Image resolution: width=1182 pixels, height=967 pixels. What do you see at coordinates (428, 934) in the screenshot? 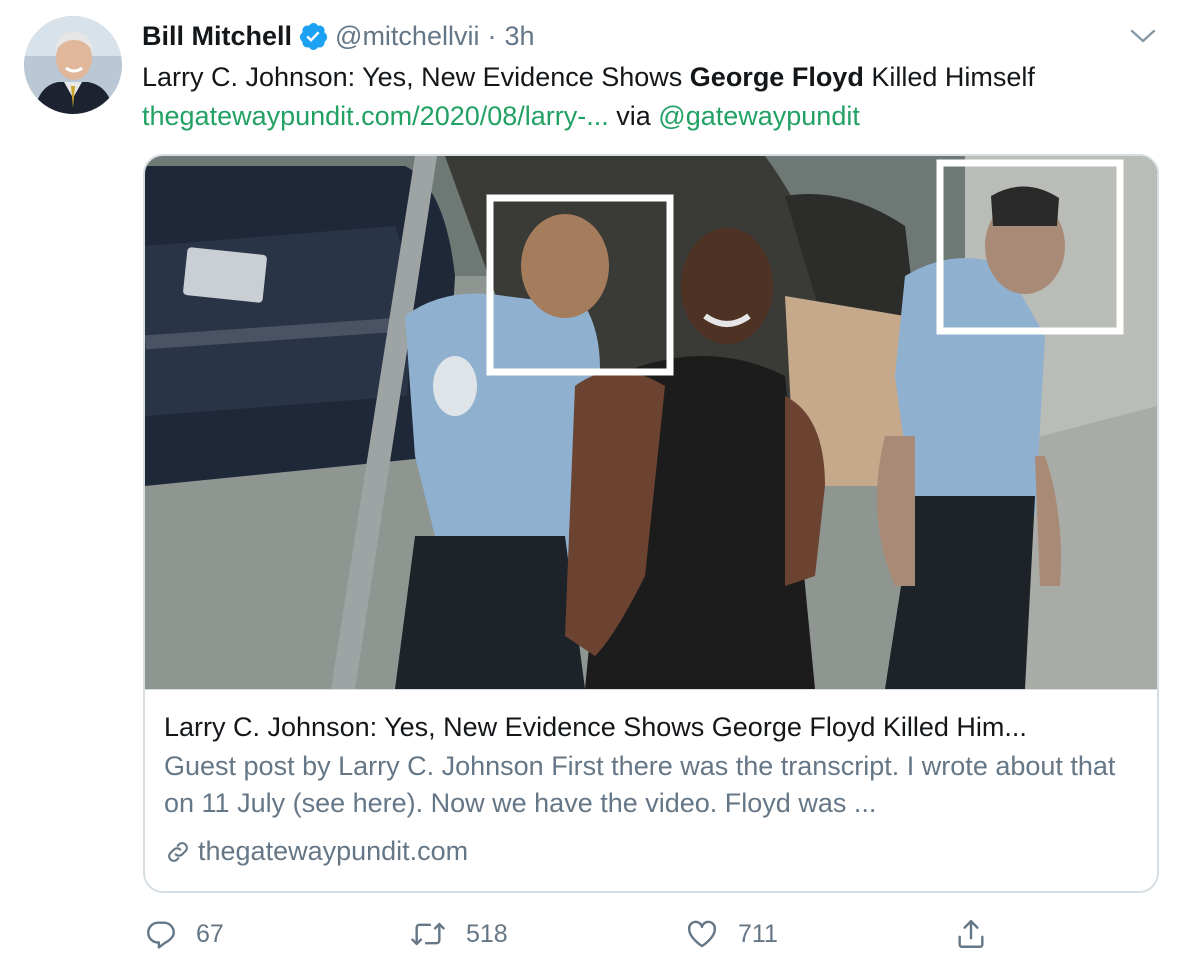
I see `retweet-icon` at bounding box center [428, 934].